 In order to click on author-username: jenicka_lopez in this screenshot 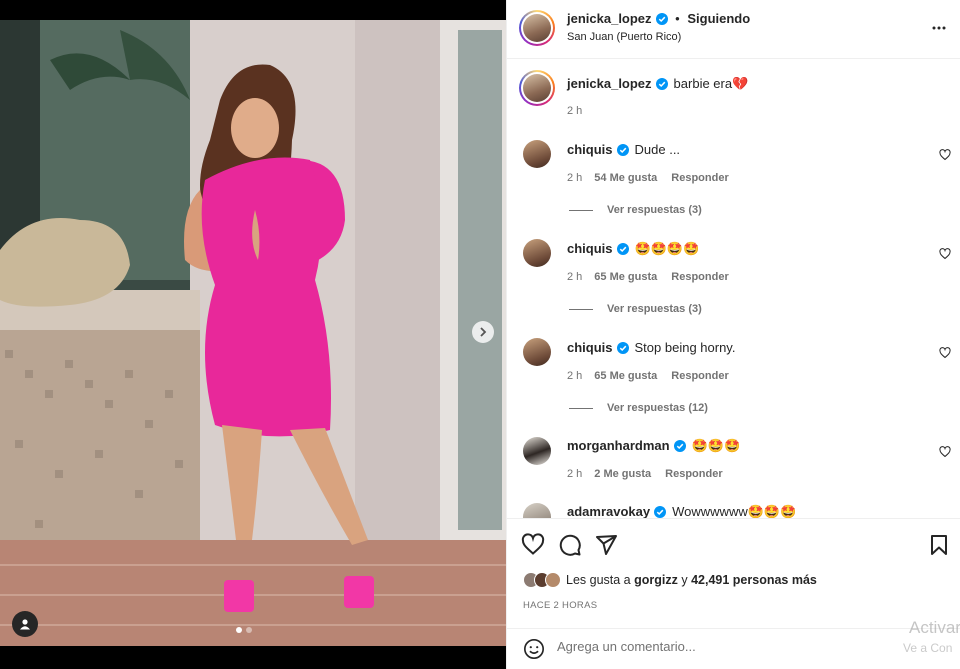, I will do `click(609, 18)`.